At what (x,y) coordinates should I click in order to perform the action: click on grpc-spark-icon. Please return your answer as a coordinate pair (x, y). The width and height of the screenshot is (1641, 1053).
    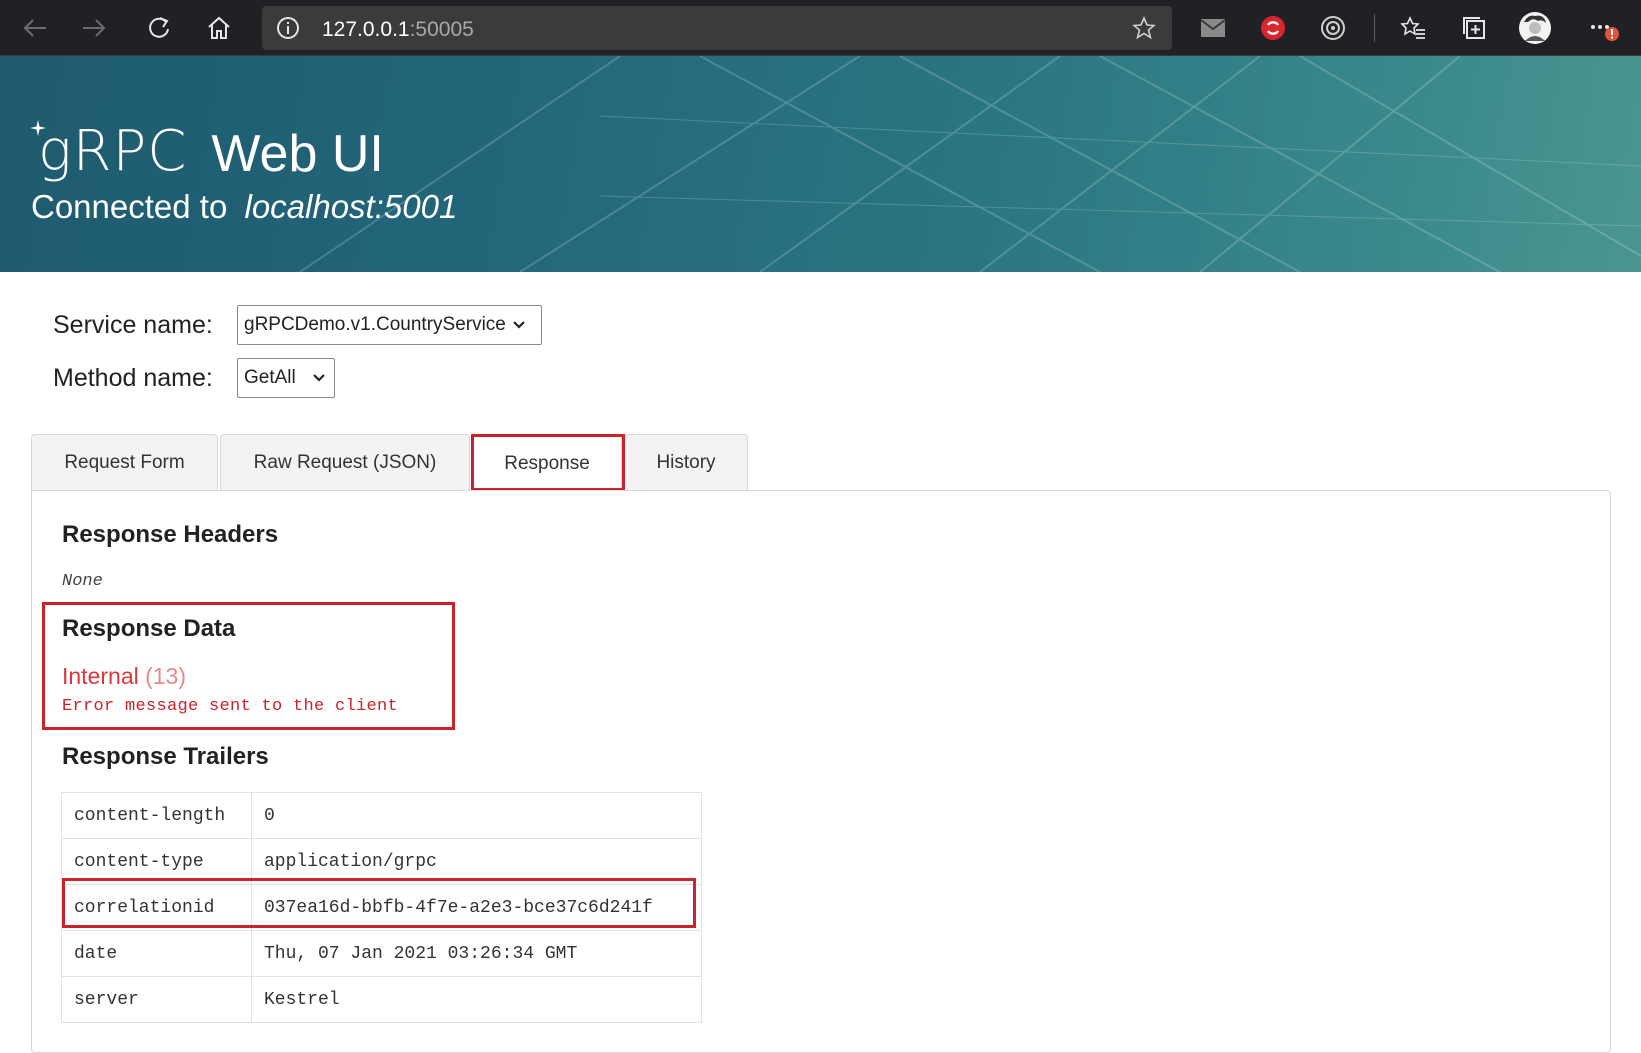
    Looking at the image, I should click on (38, 128).